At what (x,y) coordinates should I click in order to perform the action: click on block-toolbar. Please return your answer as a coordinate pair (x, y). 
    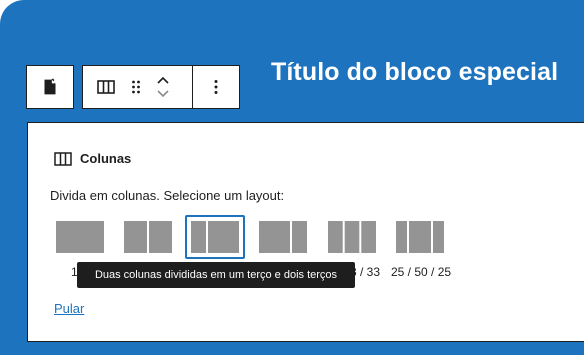
    Looking at the image, I should click on (133, 87).